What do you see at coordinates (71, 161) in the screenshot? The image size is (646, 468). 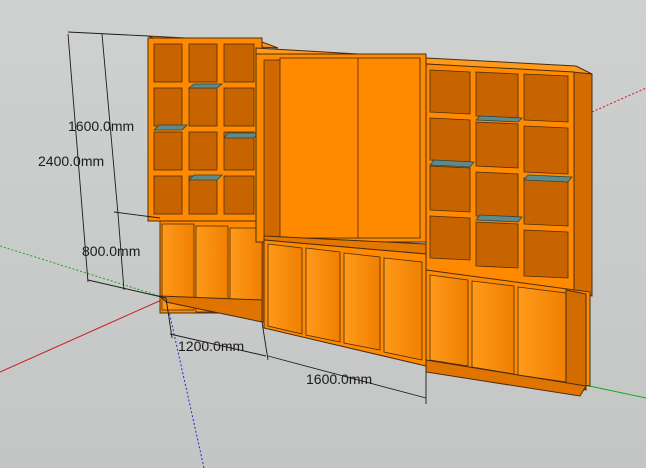 I see `dim-total-height: 2400.0mm` at bounding box center [71, 161].